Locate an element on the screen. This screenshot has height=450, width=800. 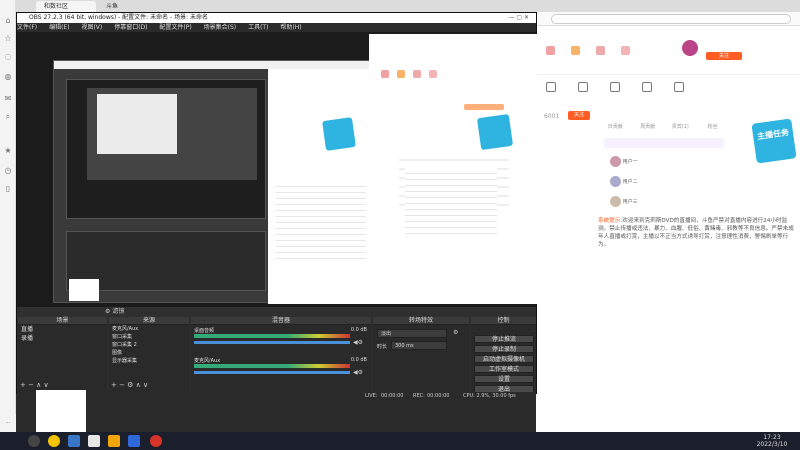
menu-help: 帮助(H) is located at coordinates (290, 27).